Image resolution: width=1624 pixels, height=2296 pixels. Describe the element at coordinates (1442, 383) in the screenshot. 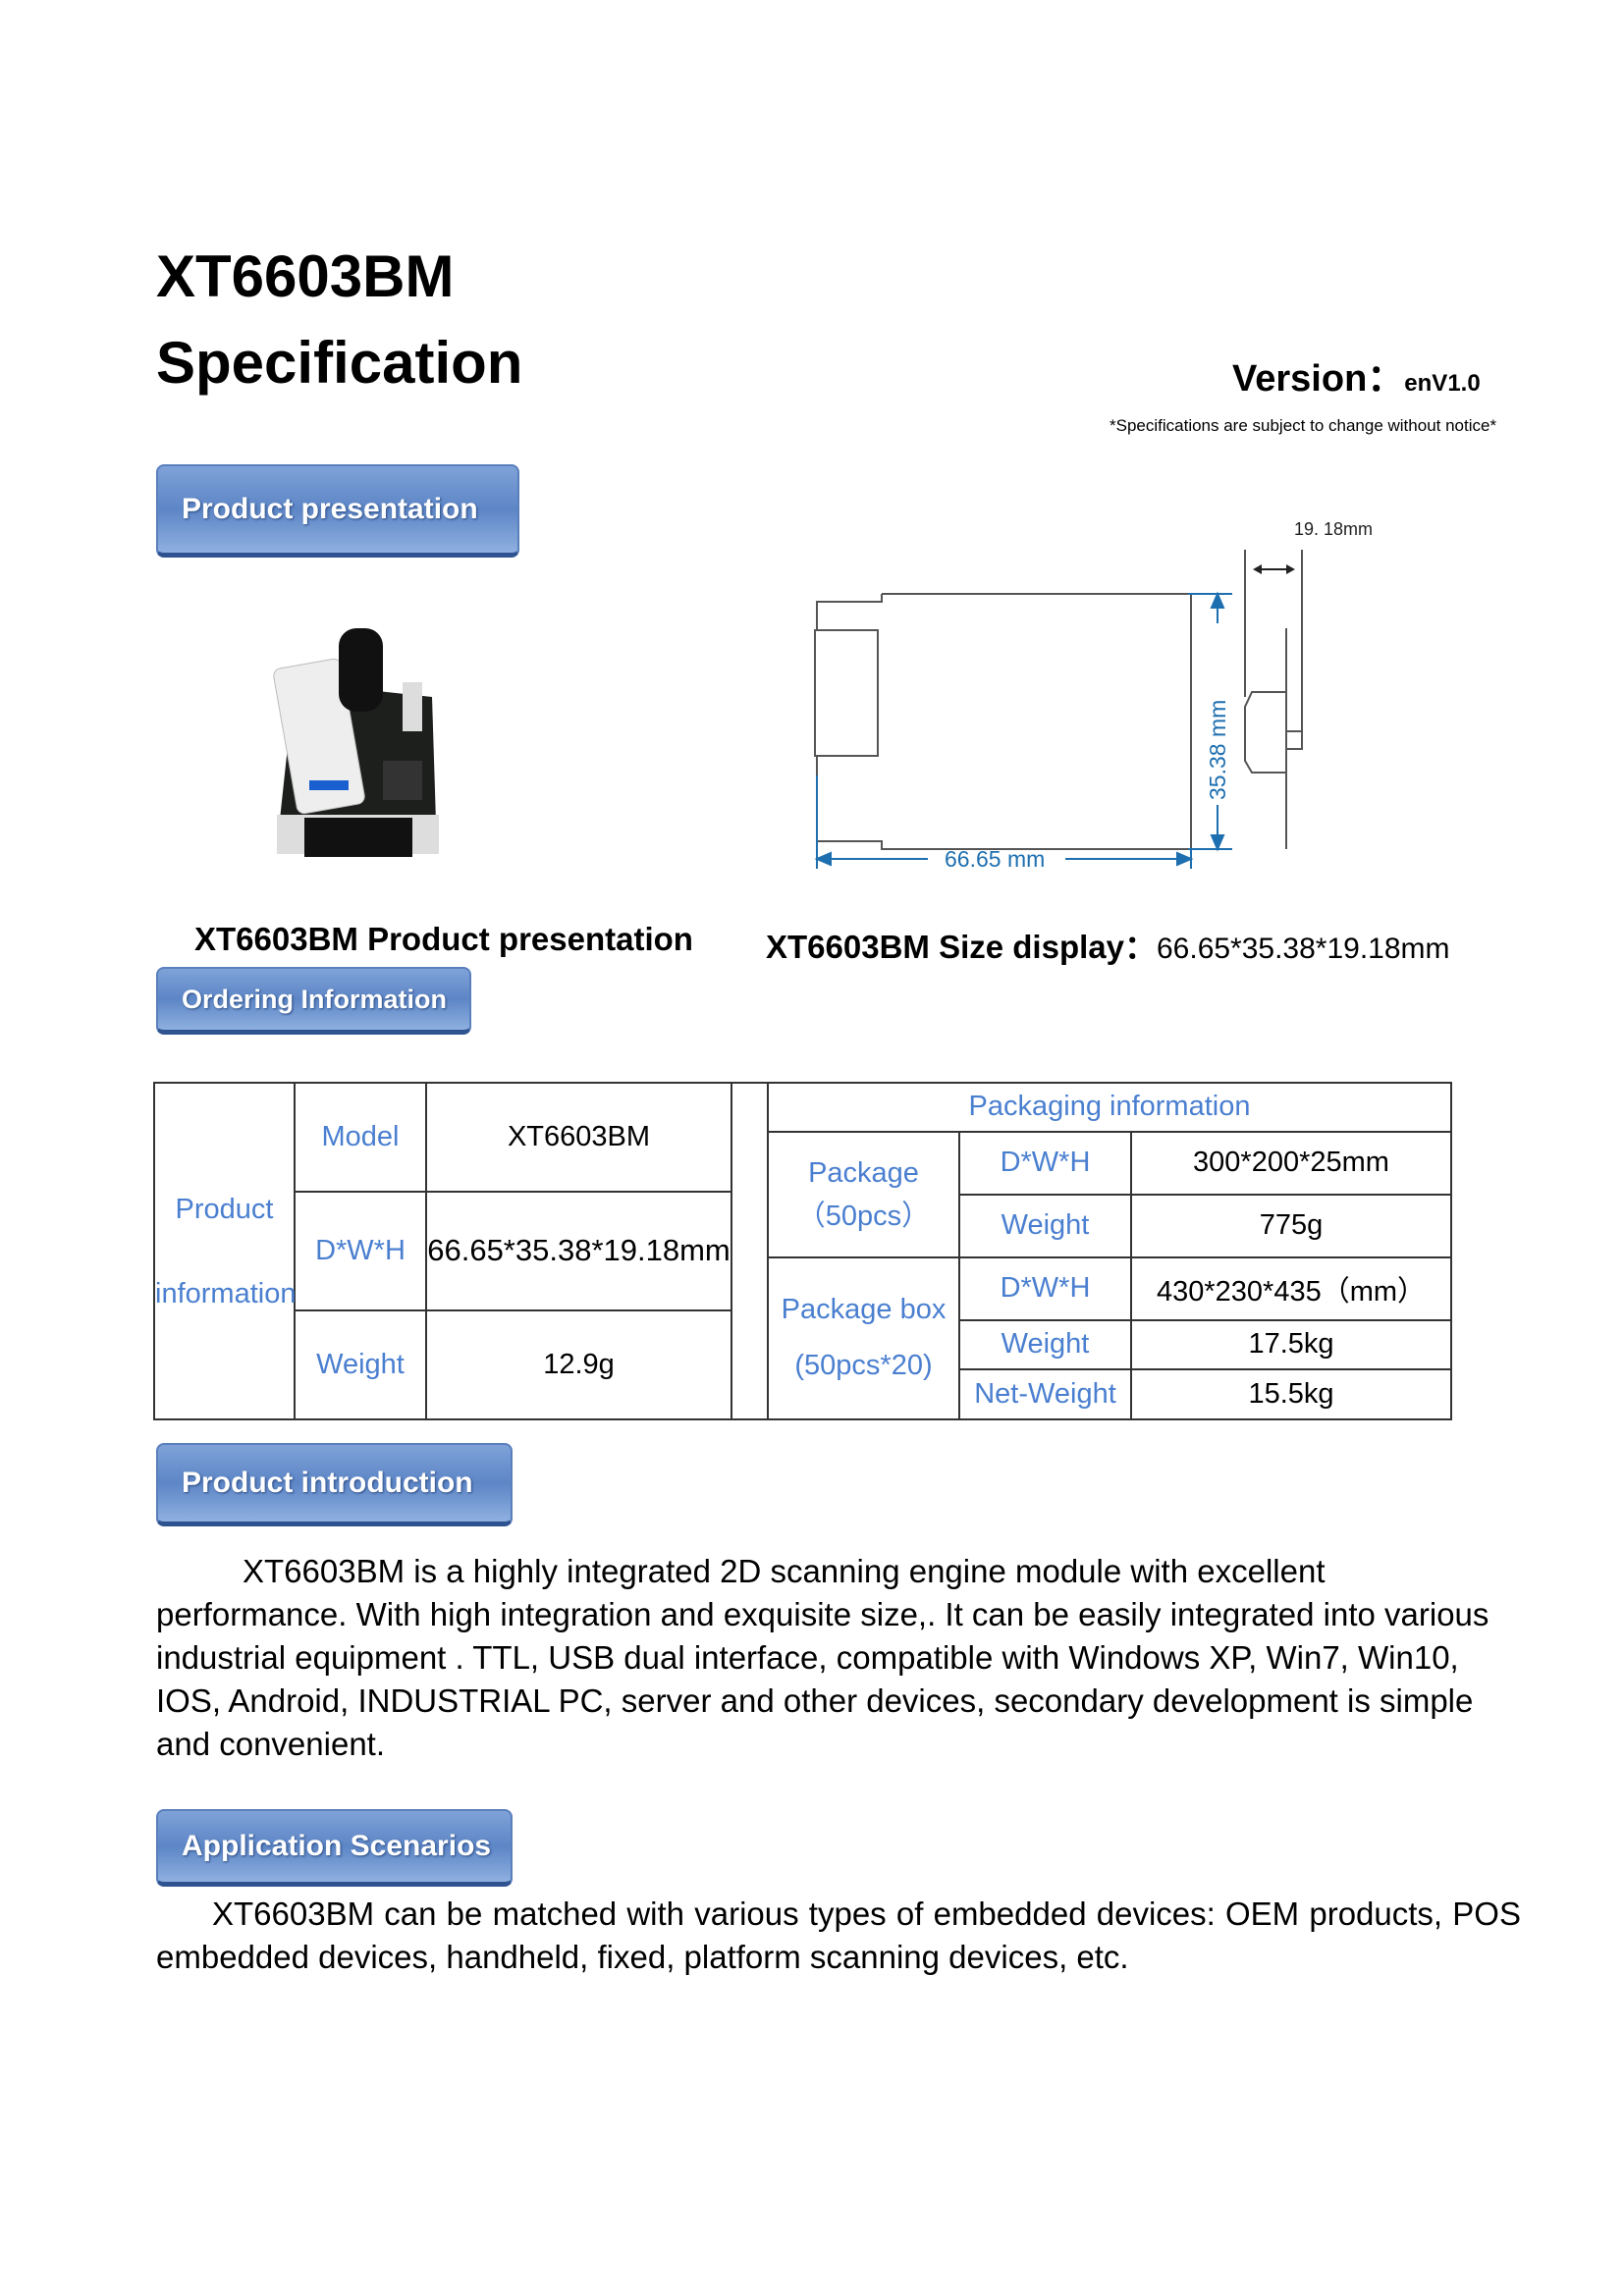

I see `version-value: enV1.0` at that location.